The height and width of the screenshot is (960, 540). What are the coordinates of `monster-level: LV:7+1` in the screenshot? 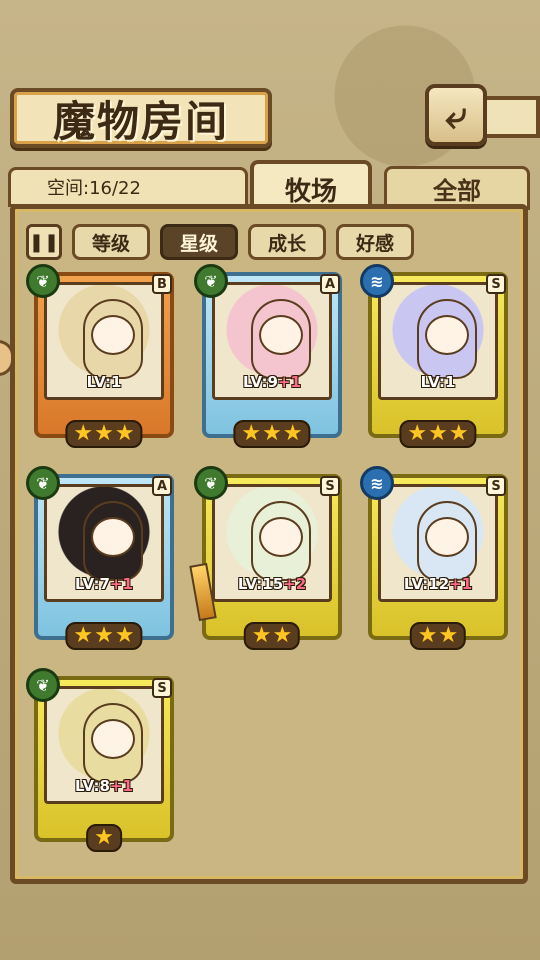 It's located at (104, 584).